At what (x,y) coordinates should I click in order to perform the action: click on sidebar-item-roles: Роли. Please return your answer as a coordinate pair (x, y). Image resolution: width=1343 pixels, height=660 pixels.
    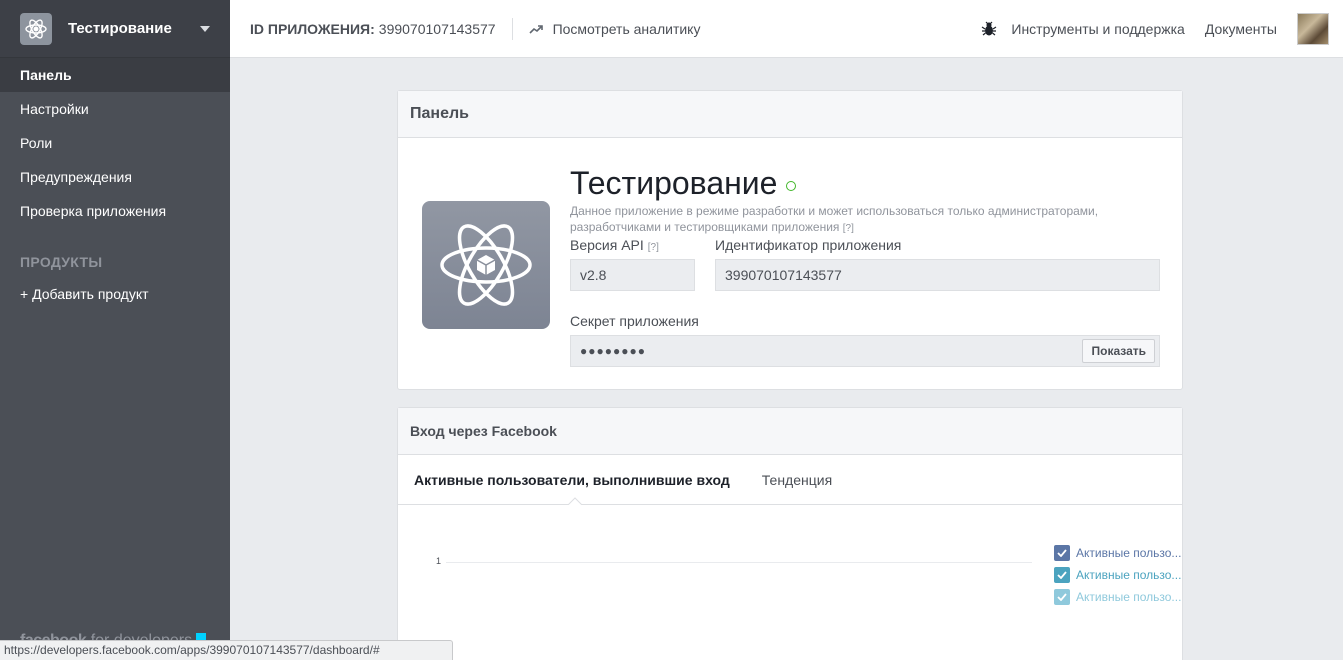
    Looking at the image, I should click on (115, 143).